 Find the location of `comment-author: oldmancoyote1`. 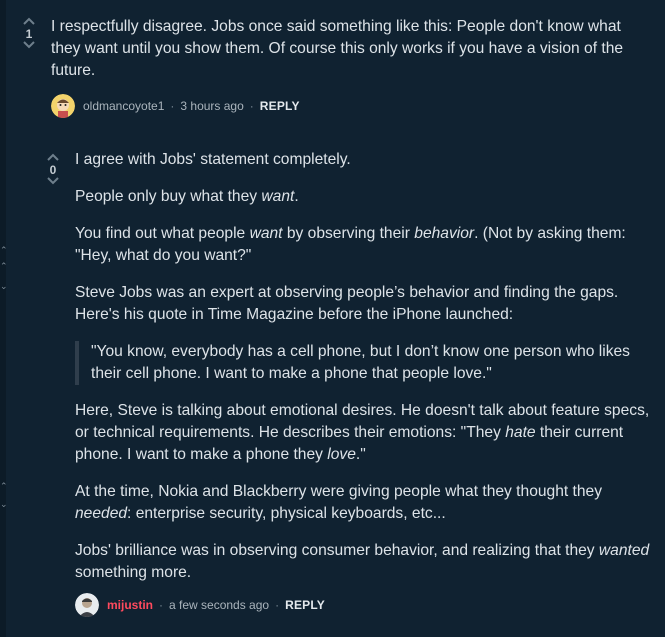

comment-author: oldmancoyote1 is located at coordinates (123, 106).